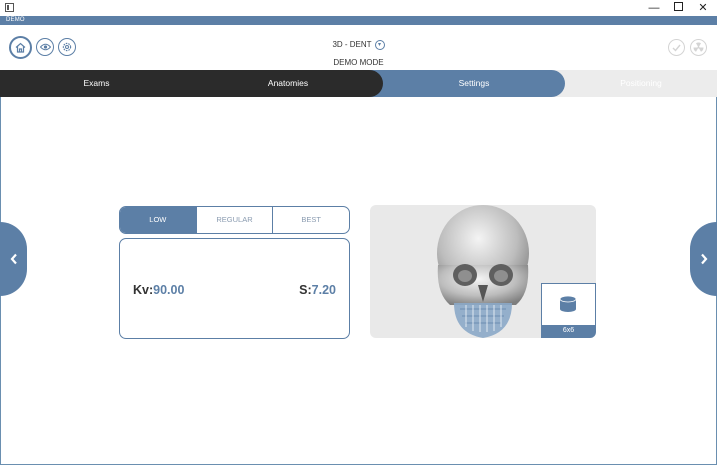 This screenshot has width=717, height=465. Describe the element at coordinates (234, 288) in the screenshot. I see `exposure-values-card: Kv:90.00 S:7.20` at that location.